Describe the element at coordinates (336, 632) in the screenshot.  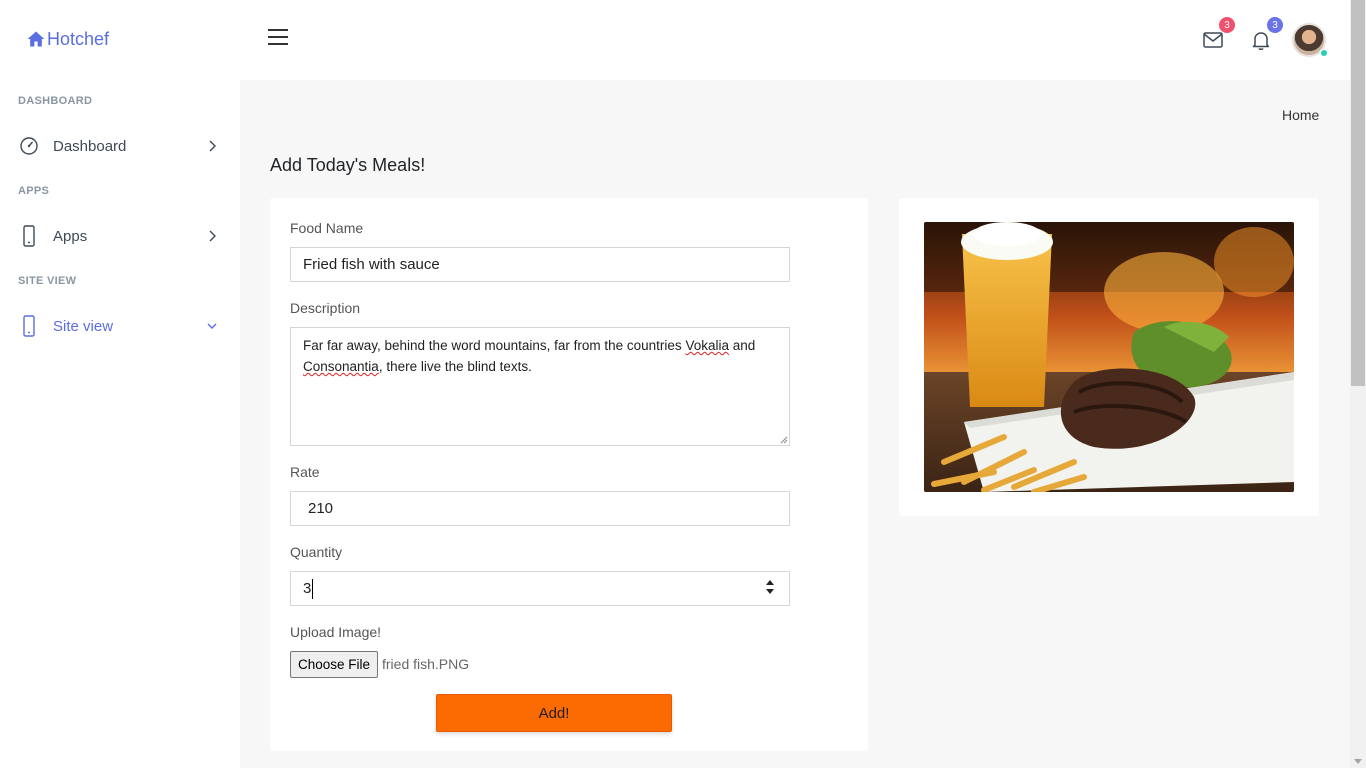
I see `upload-label: Upload Image!` at that location.